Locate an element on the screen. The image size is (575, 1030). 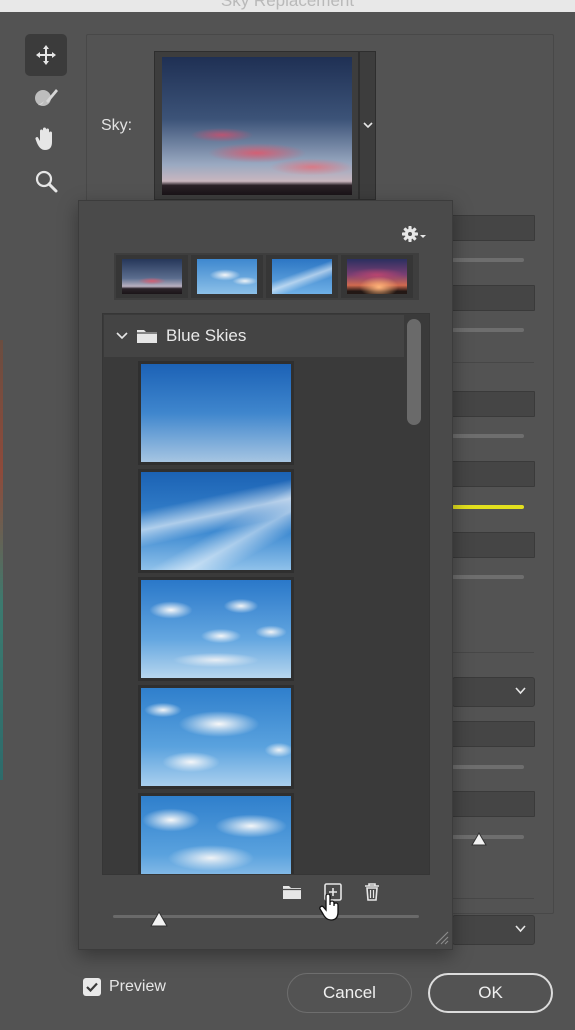
recent-presets-strip is located at coordinates (266, 276).